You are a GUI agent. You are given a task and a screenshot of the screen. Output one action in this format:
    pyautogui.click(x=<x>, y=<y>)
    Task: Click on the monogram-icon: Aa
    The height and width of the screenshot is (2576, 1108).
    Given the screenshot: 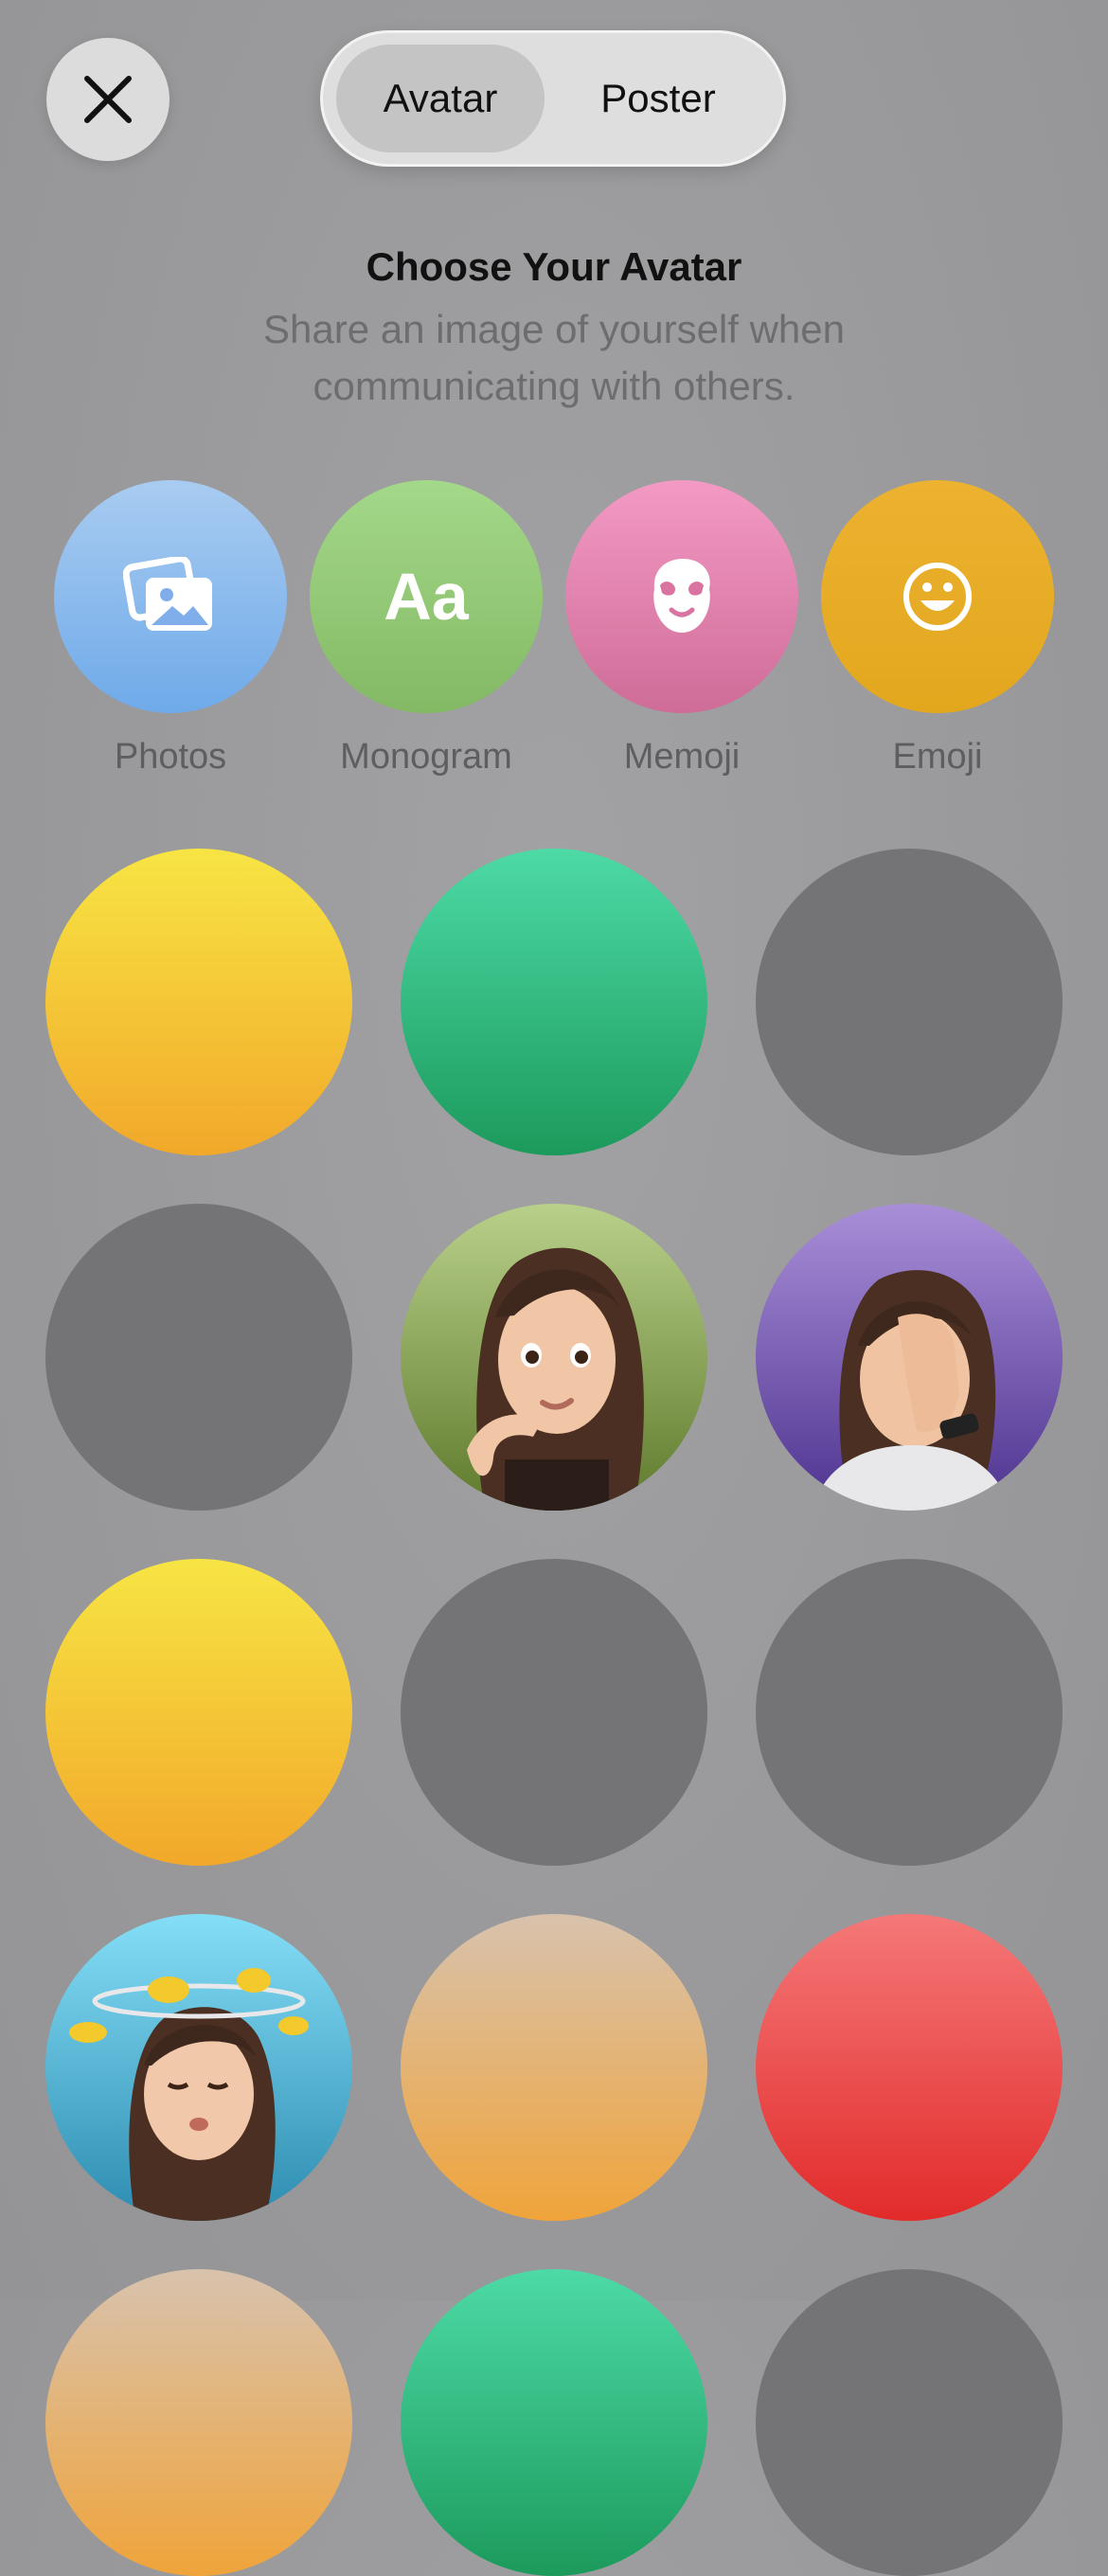 What is the action you would take?
    pyautogui.click(x=426, y=597)
    